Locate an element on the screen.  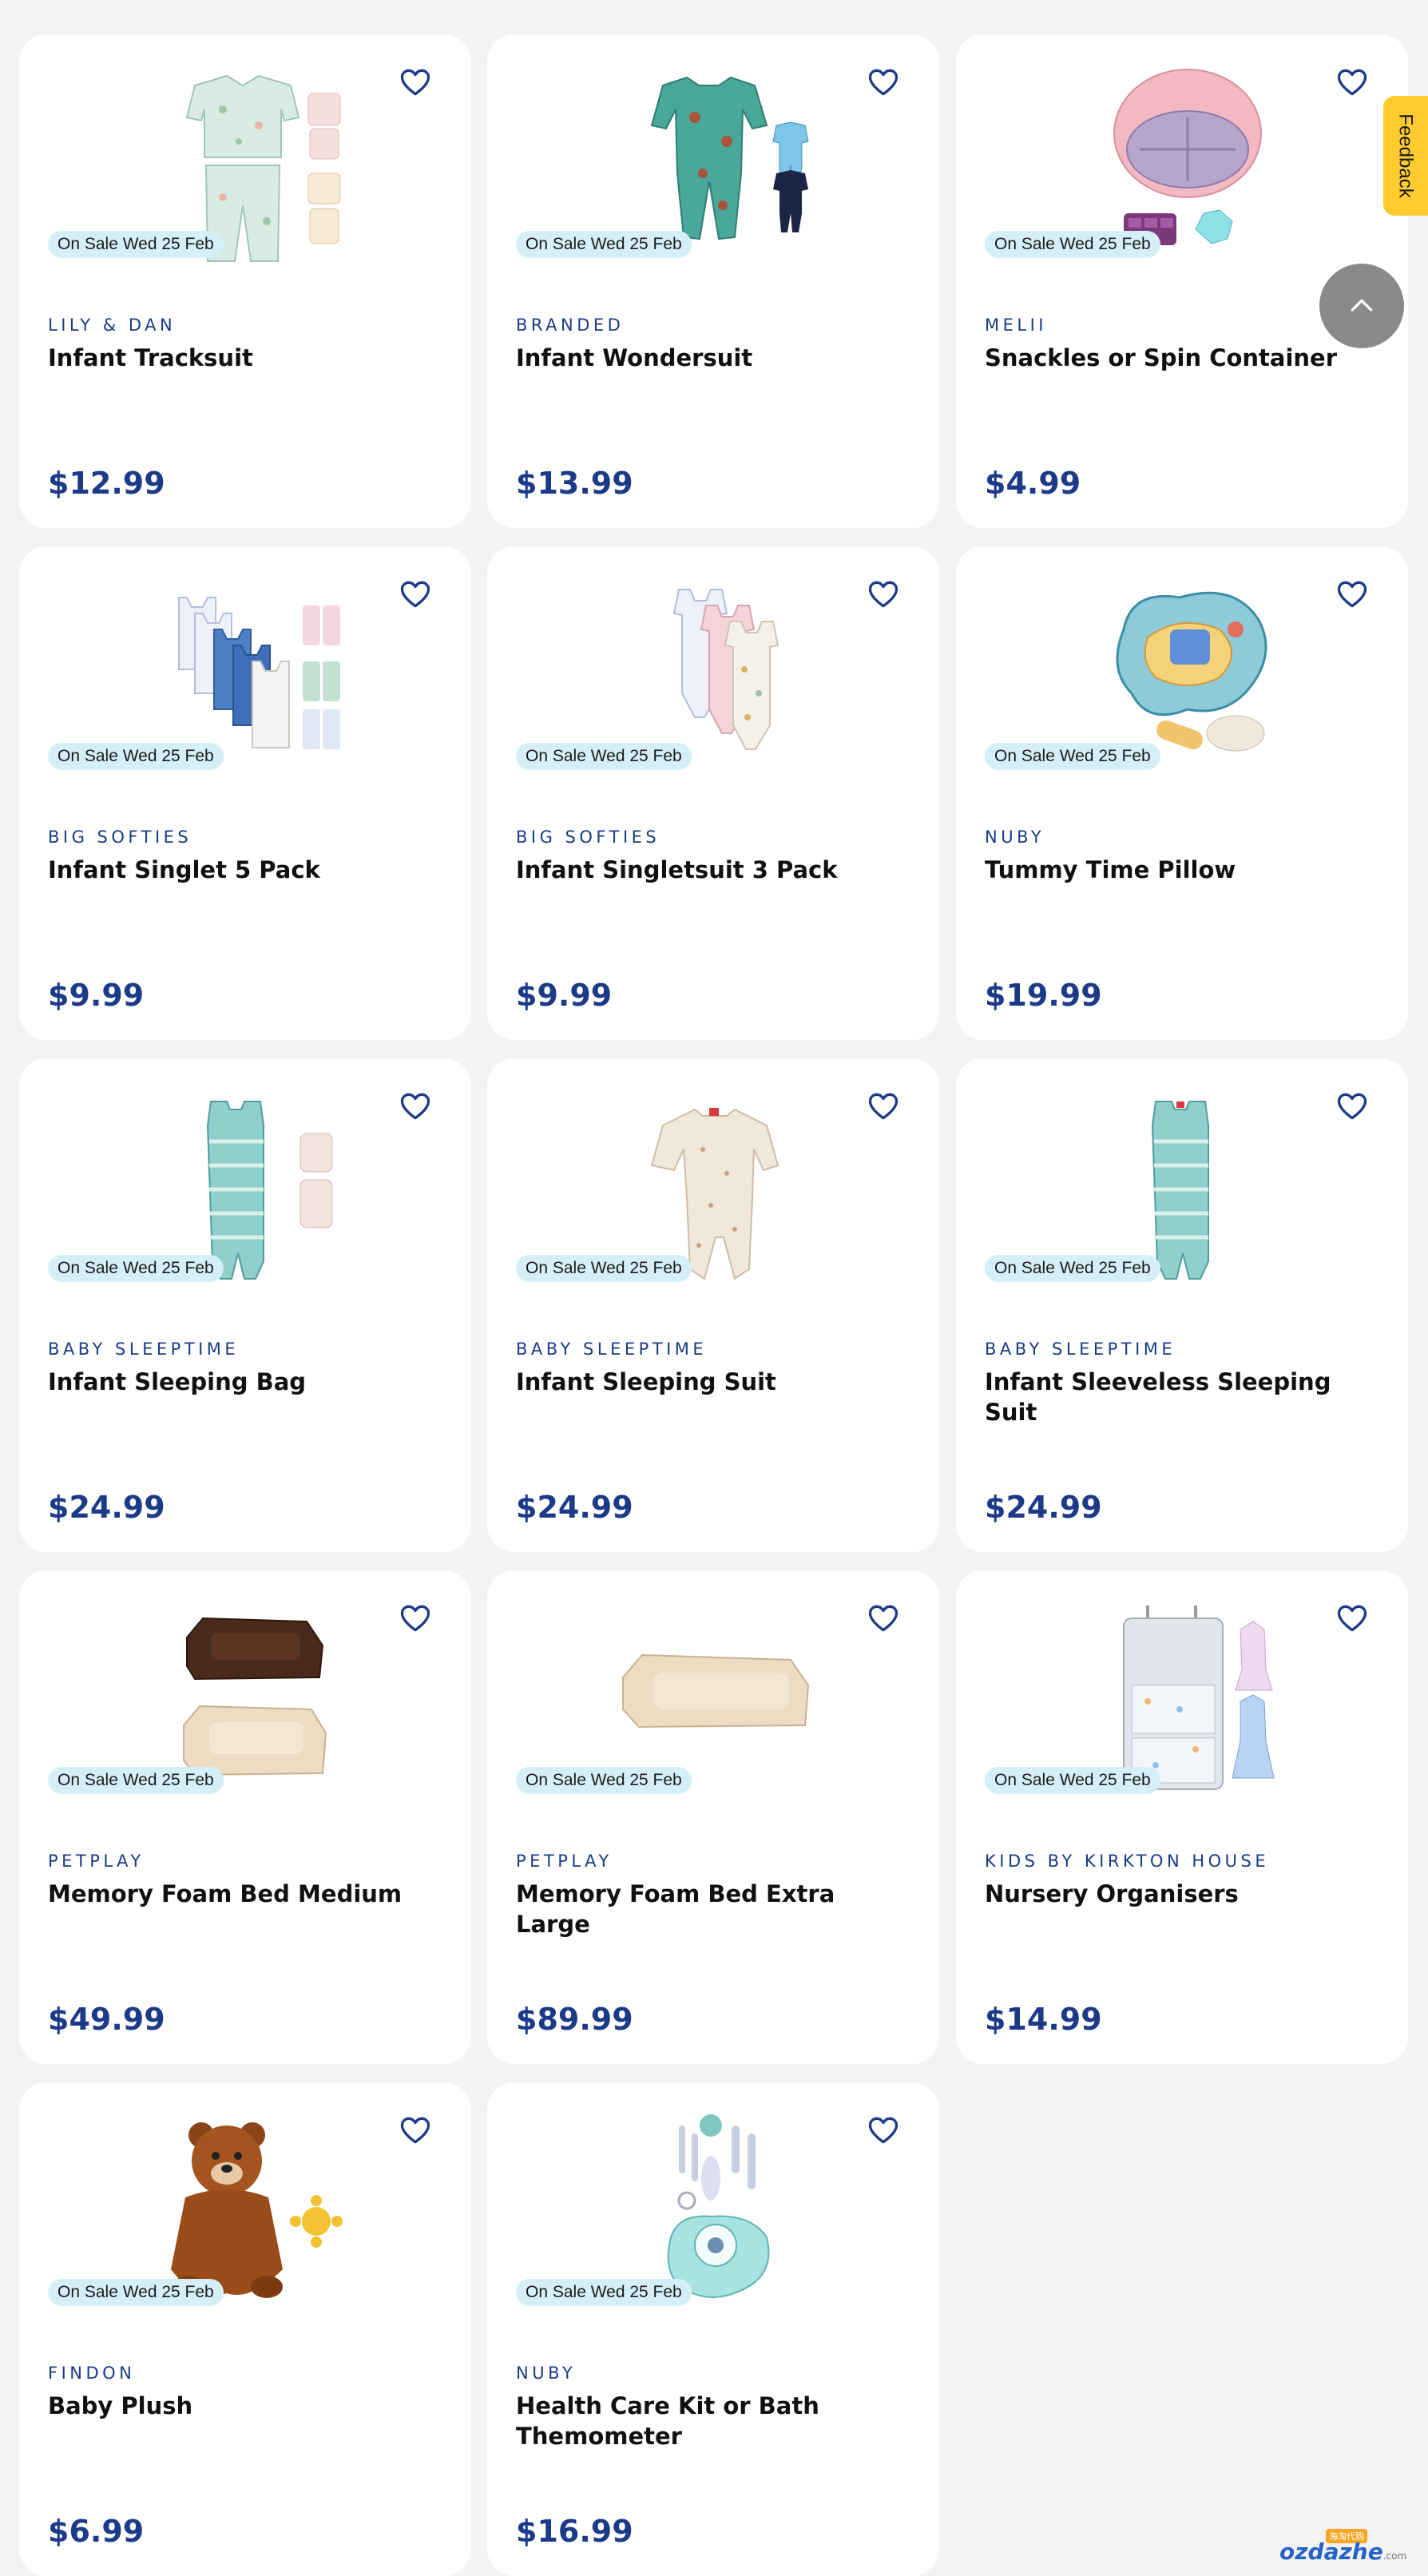
product-price: $12.99 is located at coordinates (106, 483).